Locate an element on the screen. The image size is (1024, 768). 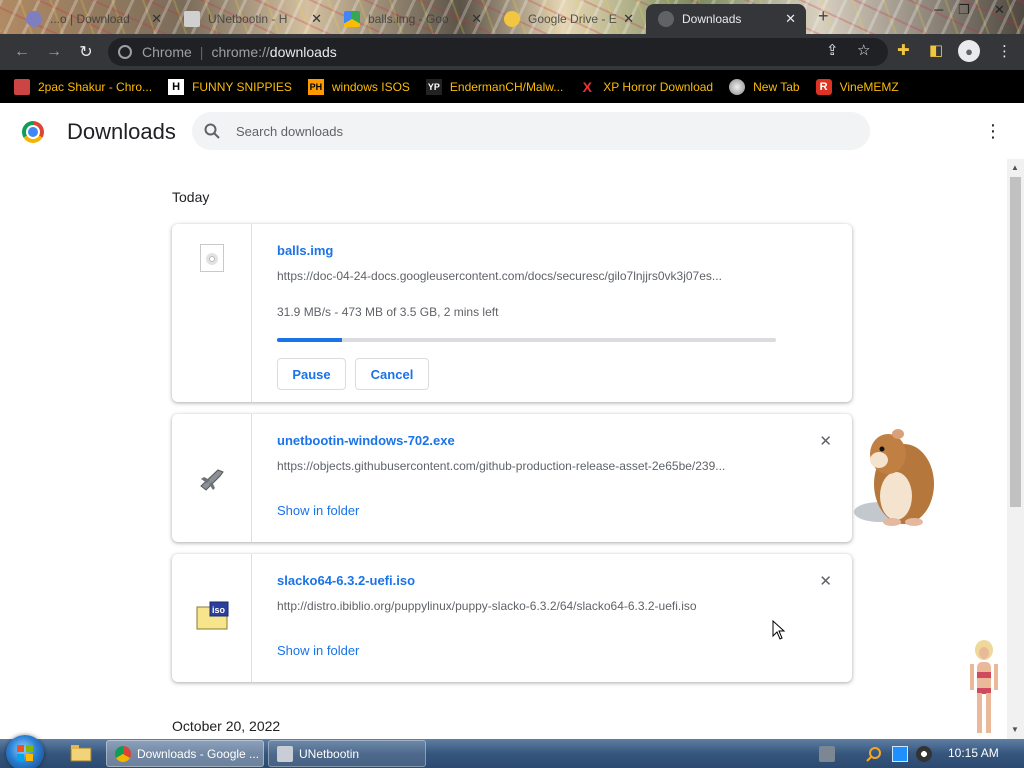
restore-icon: ❐ is located at coordinates (964, 10).